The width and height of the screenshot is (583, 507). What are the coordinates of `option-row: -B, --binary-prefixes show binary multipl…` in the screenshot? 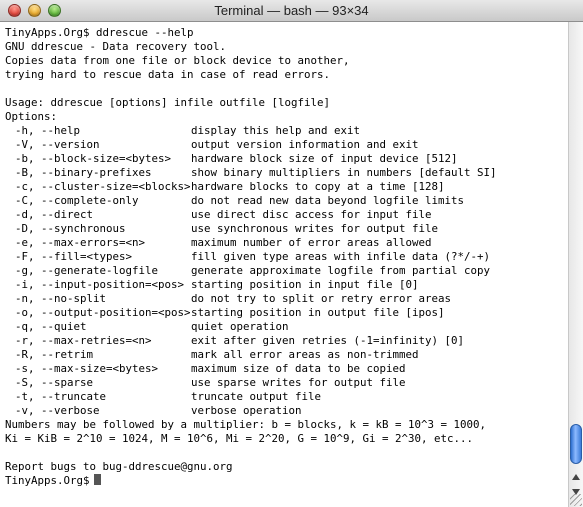 It's located at (286, 173).